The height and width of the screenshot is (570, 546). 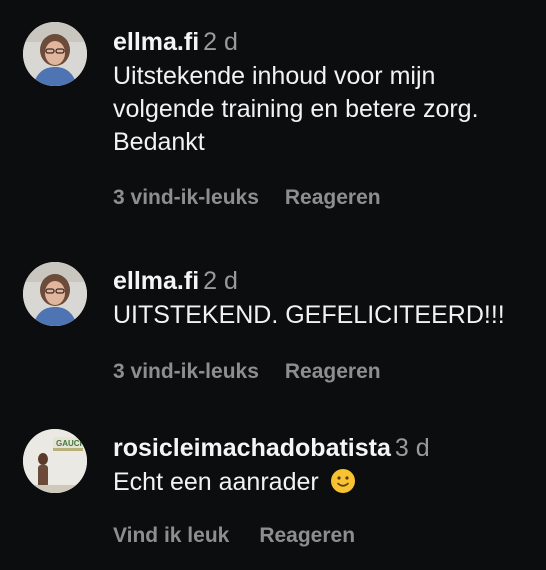 I want to click on comment-text: Echt een aanrader, so click(x=216, y=482).